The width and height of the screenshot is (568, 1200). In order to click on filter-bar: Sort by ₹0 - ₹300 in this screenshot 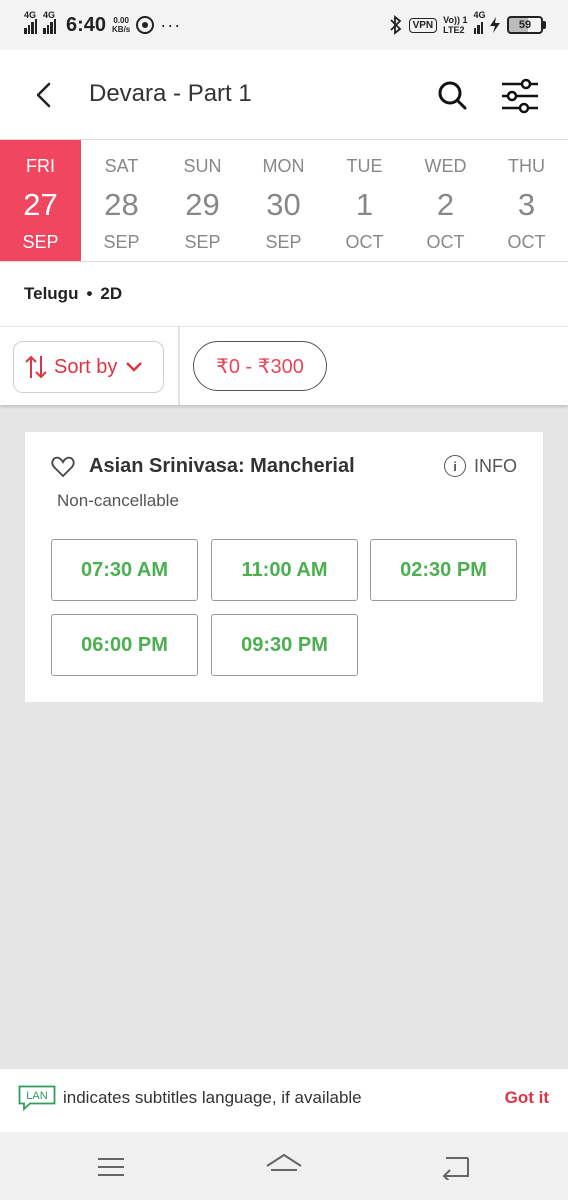, I will do `click(284, 366)`.